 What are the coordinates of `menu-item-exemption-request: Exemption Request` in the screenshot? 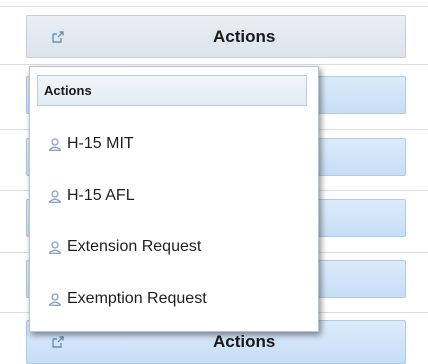 It's located at (127, 299).